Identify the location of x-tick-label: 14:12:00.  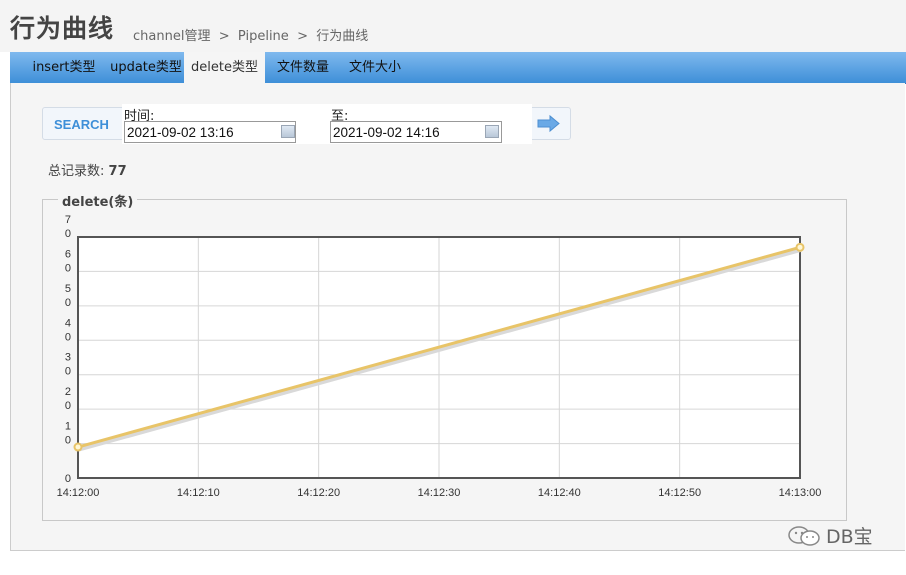
(78, 493).